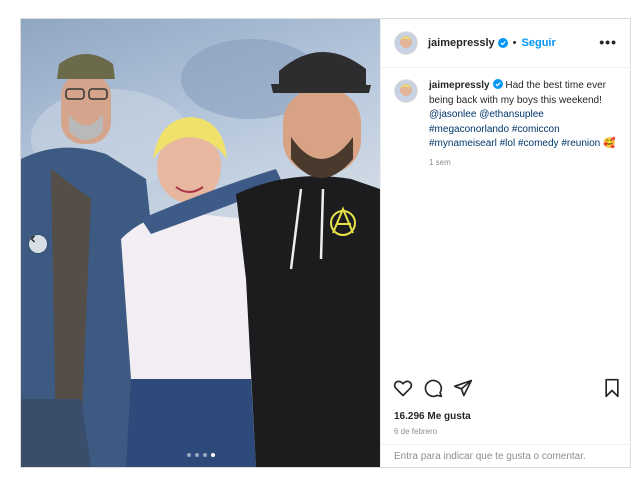  Describe the element at coordinates (612, 388) in the screenshot. I see `bookmark-icon` at that location.